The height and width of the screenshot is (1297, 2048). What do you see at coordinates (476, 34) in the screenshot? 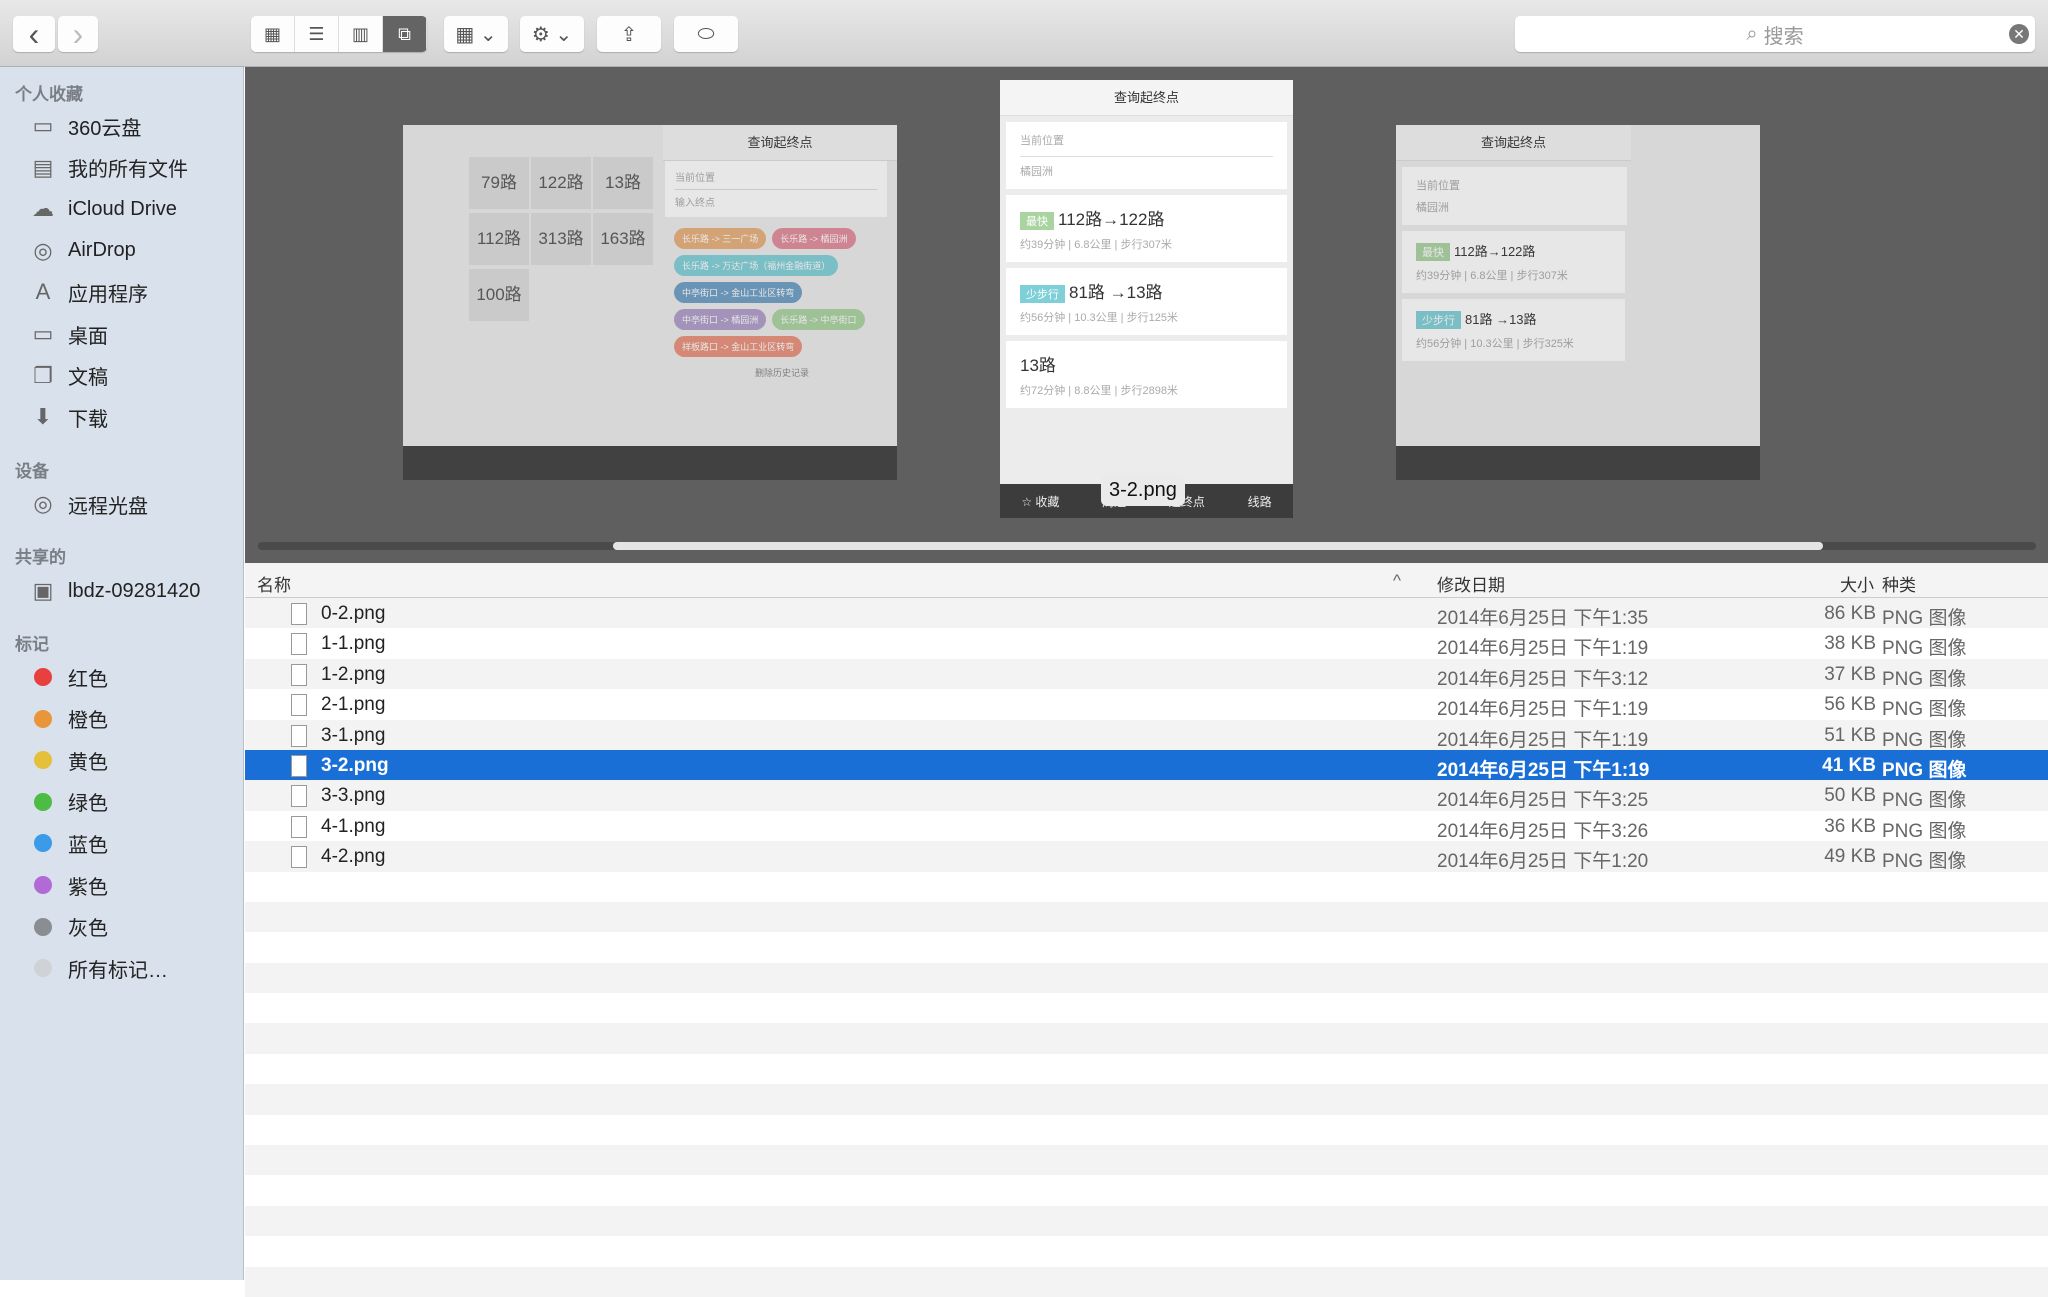
I see `arrange-button: ▦ ⌄` at bounding box center [476, 34].